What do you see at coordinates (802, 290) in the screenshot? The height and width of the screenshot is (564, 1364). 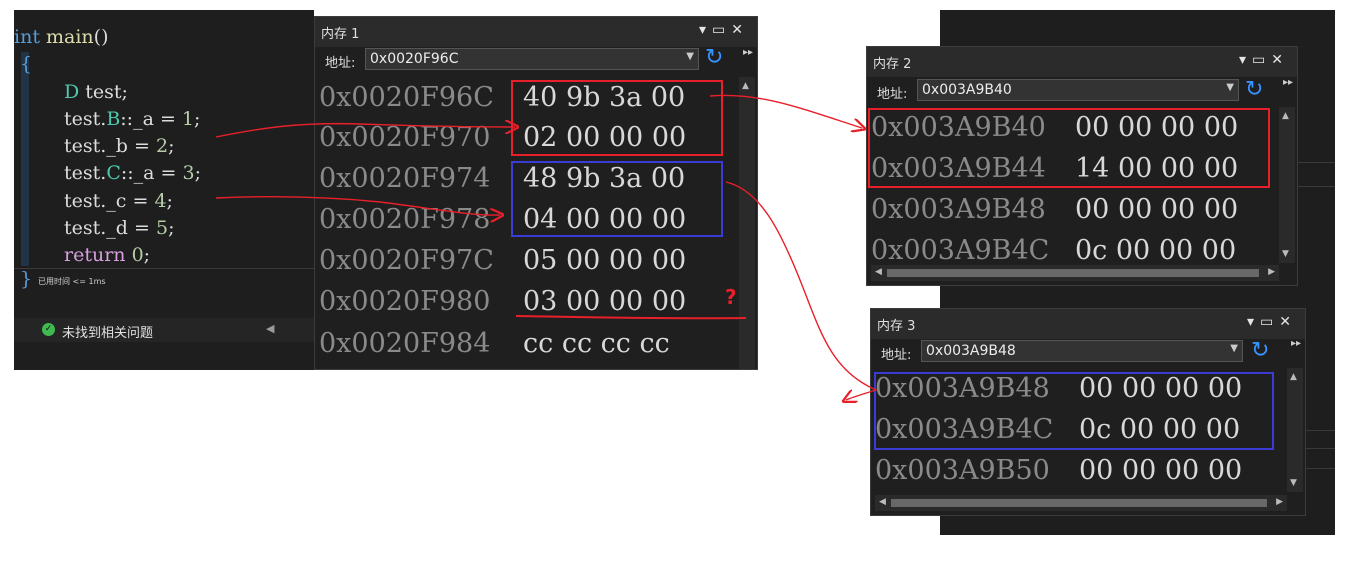 I see `arrow-mem1-to-mem3` at bounding box center [802, 290].